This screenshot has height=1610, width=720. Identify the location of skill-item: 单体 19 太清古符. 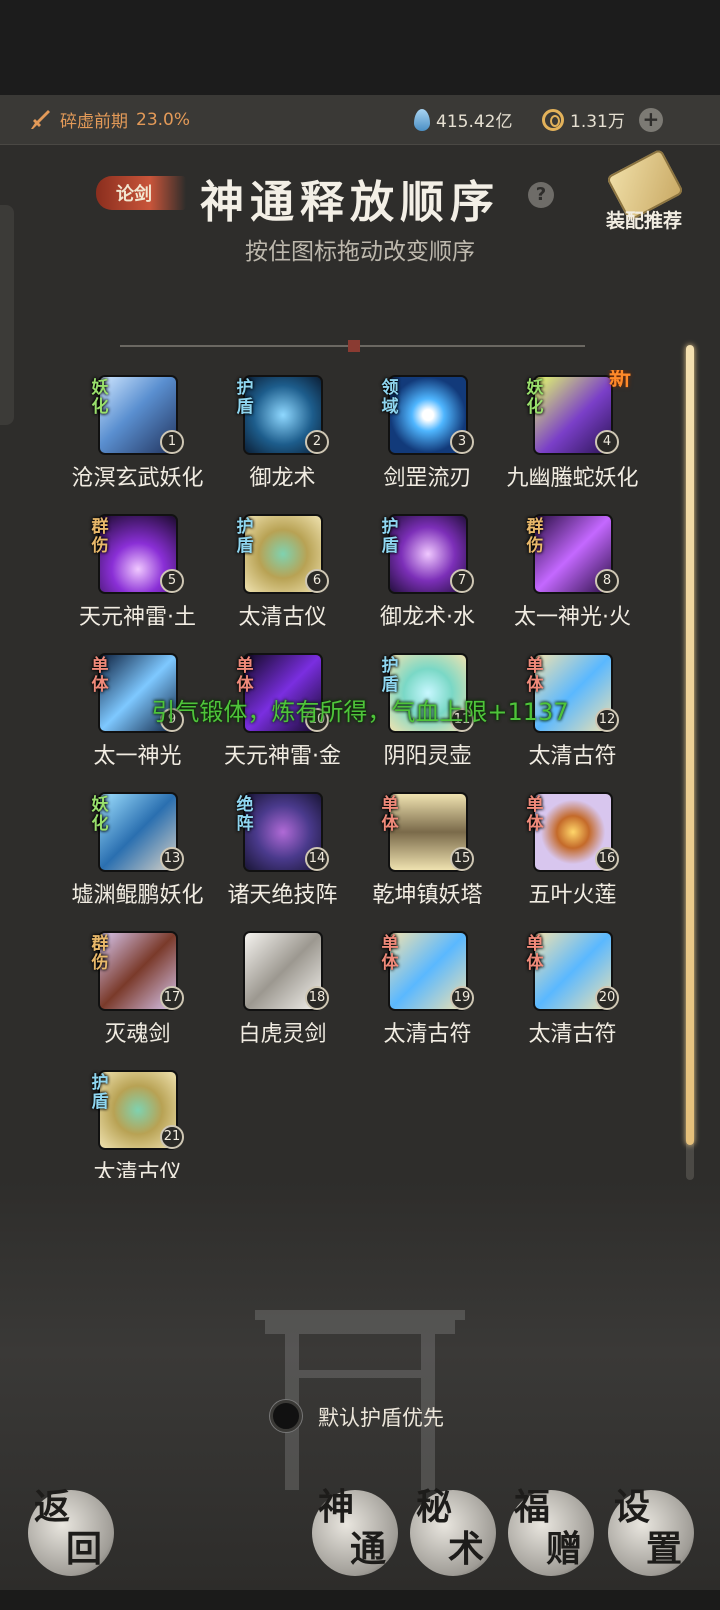
(422, 991).